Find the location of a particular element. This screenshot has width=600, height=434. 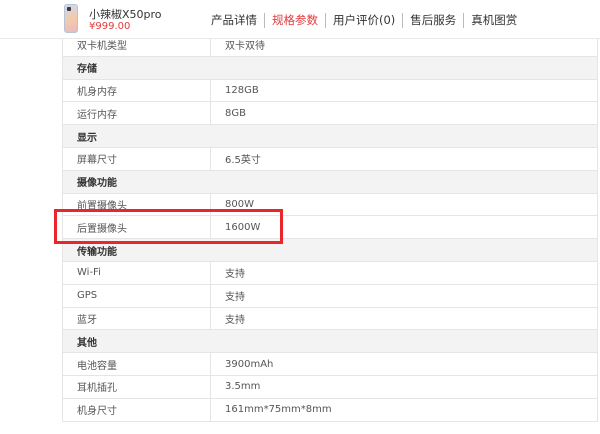

tab-specifications: 规格参数 is located at coordinates (294, 20).